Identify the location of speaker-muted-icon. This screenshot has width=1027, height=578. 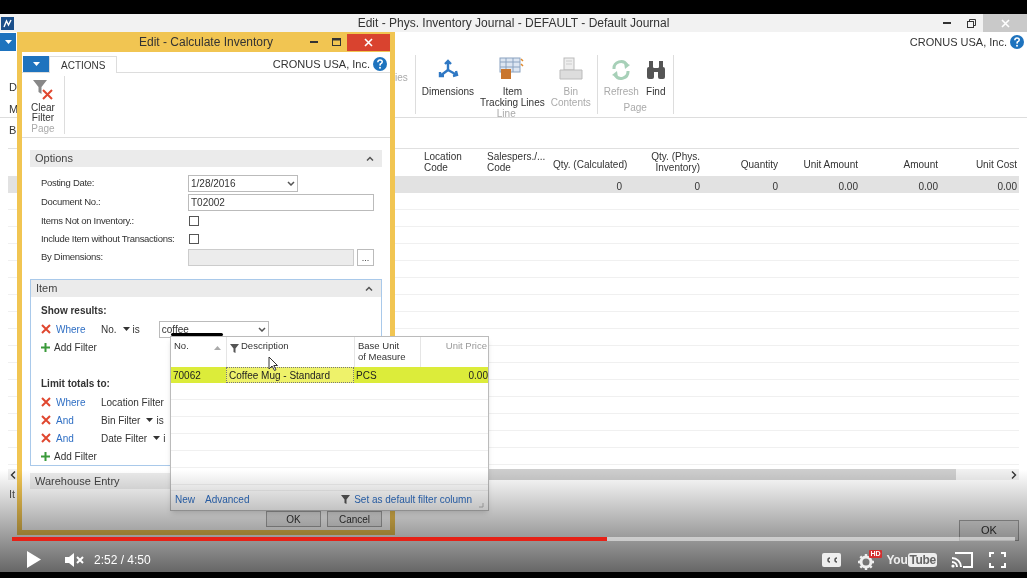
(75, 559).